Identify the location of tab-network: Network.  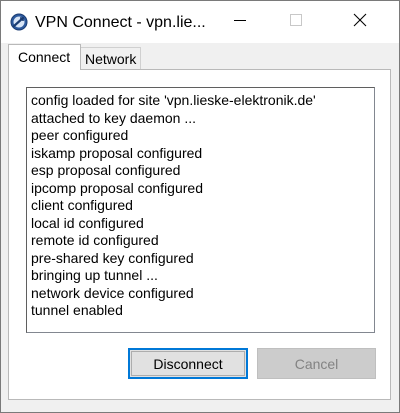
(111, 58).